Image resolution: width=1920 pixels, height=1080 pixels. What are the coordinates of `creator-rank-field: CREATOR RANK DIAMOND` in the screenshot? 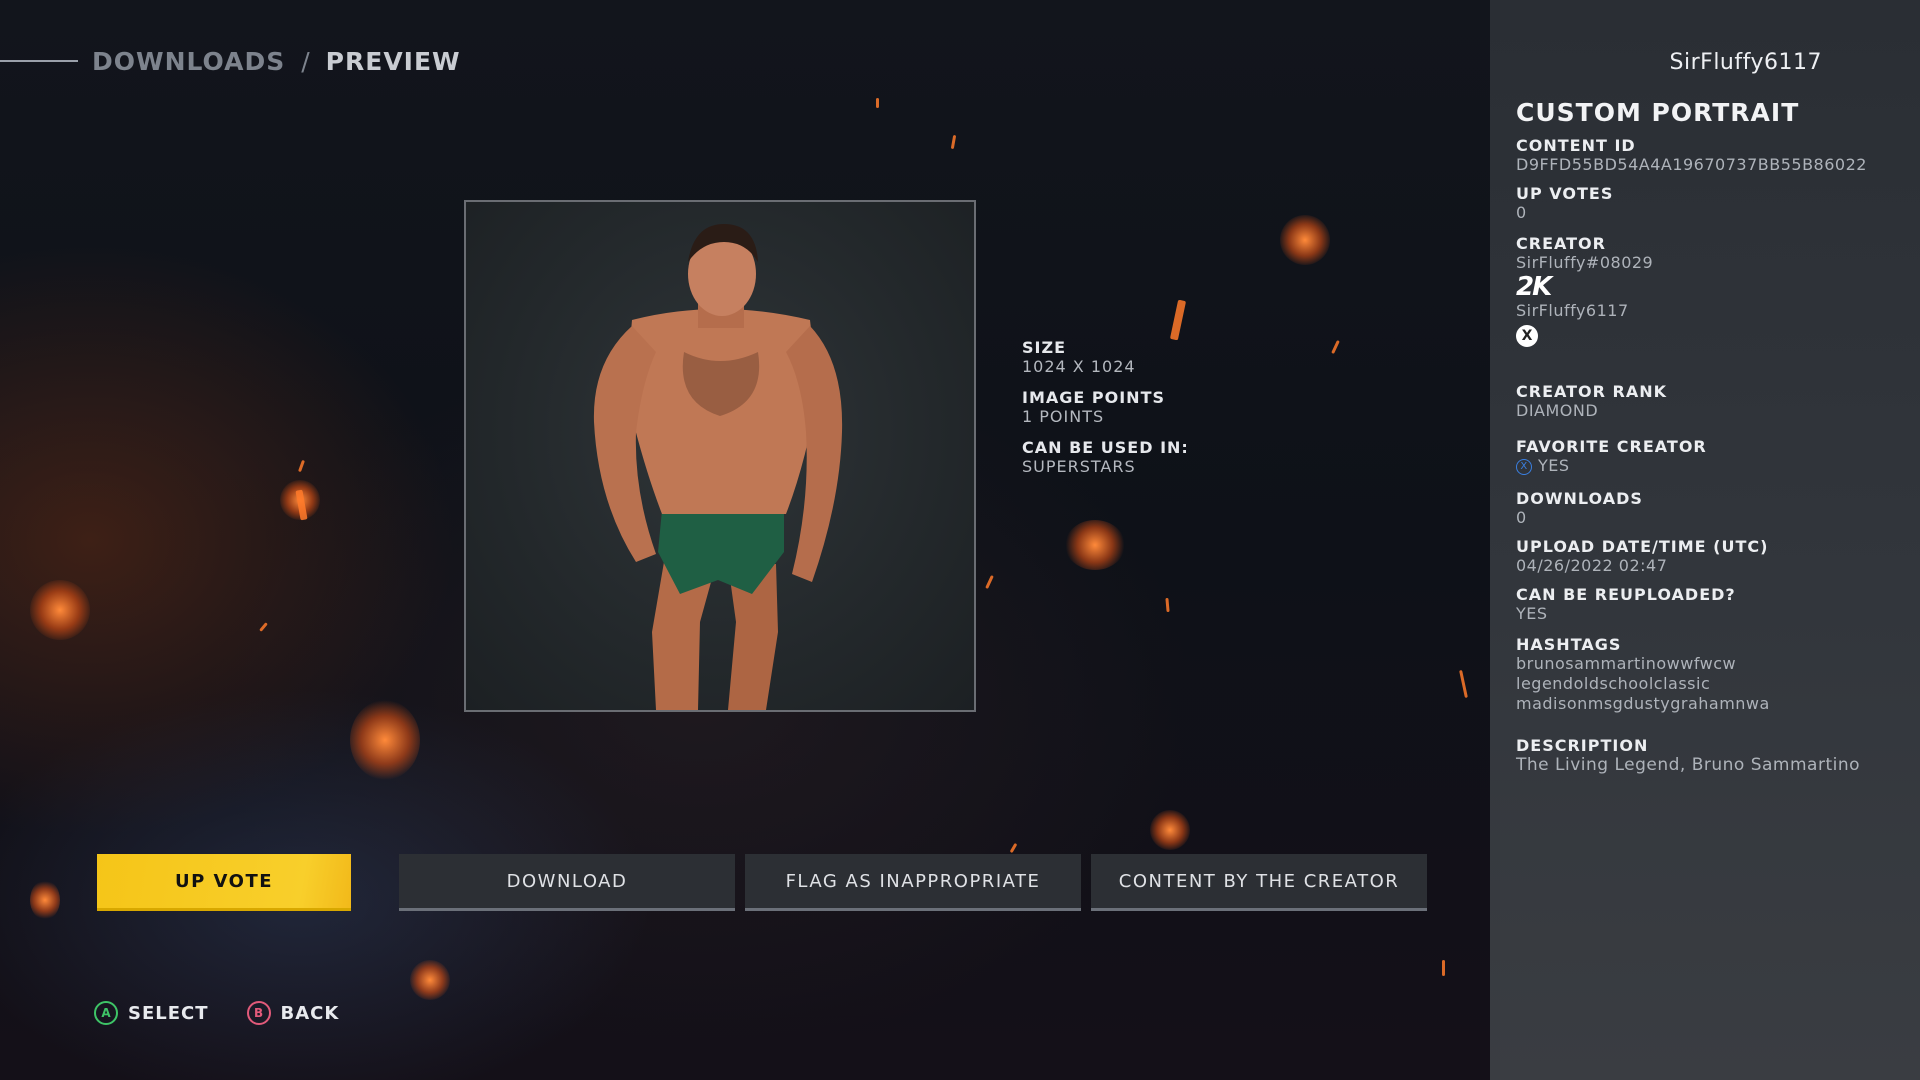 It's located at (1711, 401).